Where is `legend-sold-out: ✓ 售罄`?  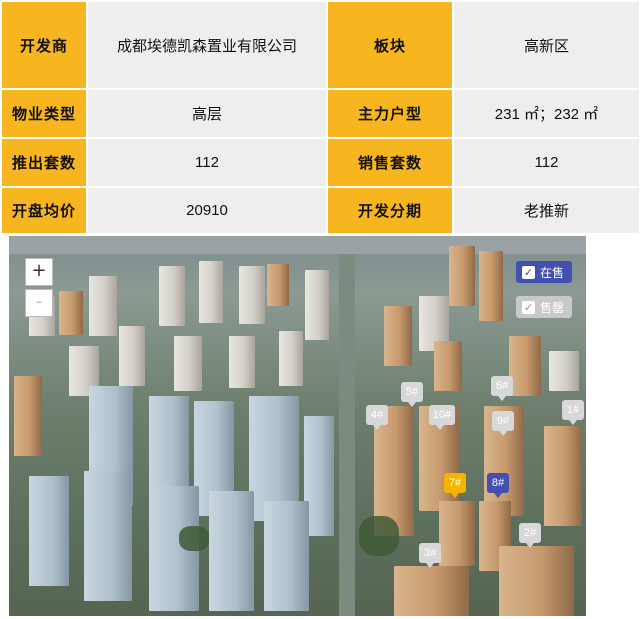 legend-sold-out: ✓ 售罄 is located at coordinates (544, 307).